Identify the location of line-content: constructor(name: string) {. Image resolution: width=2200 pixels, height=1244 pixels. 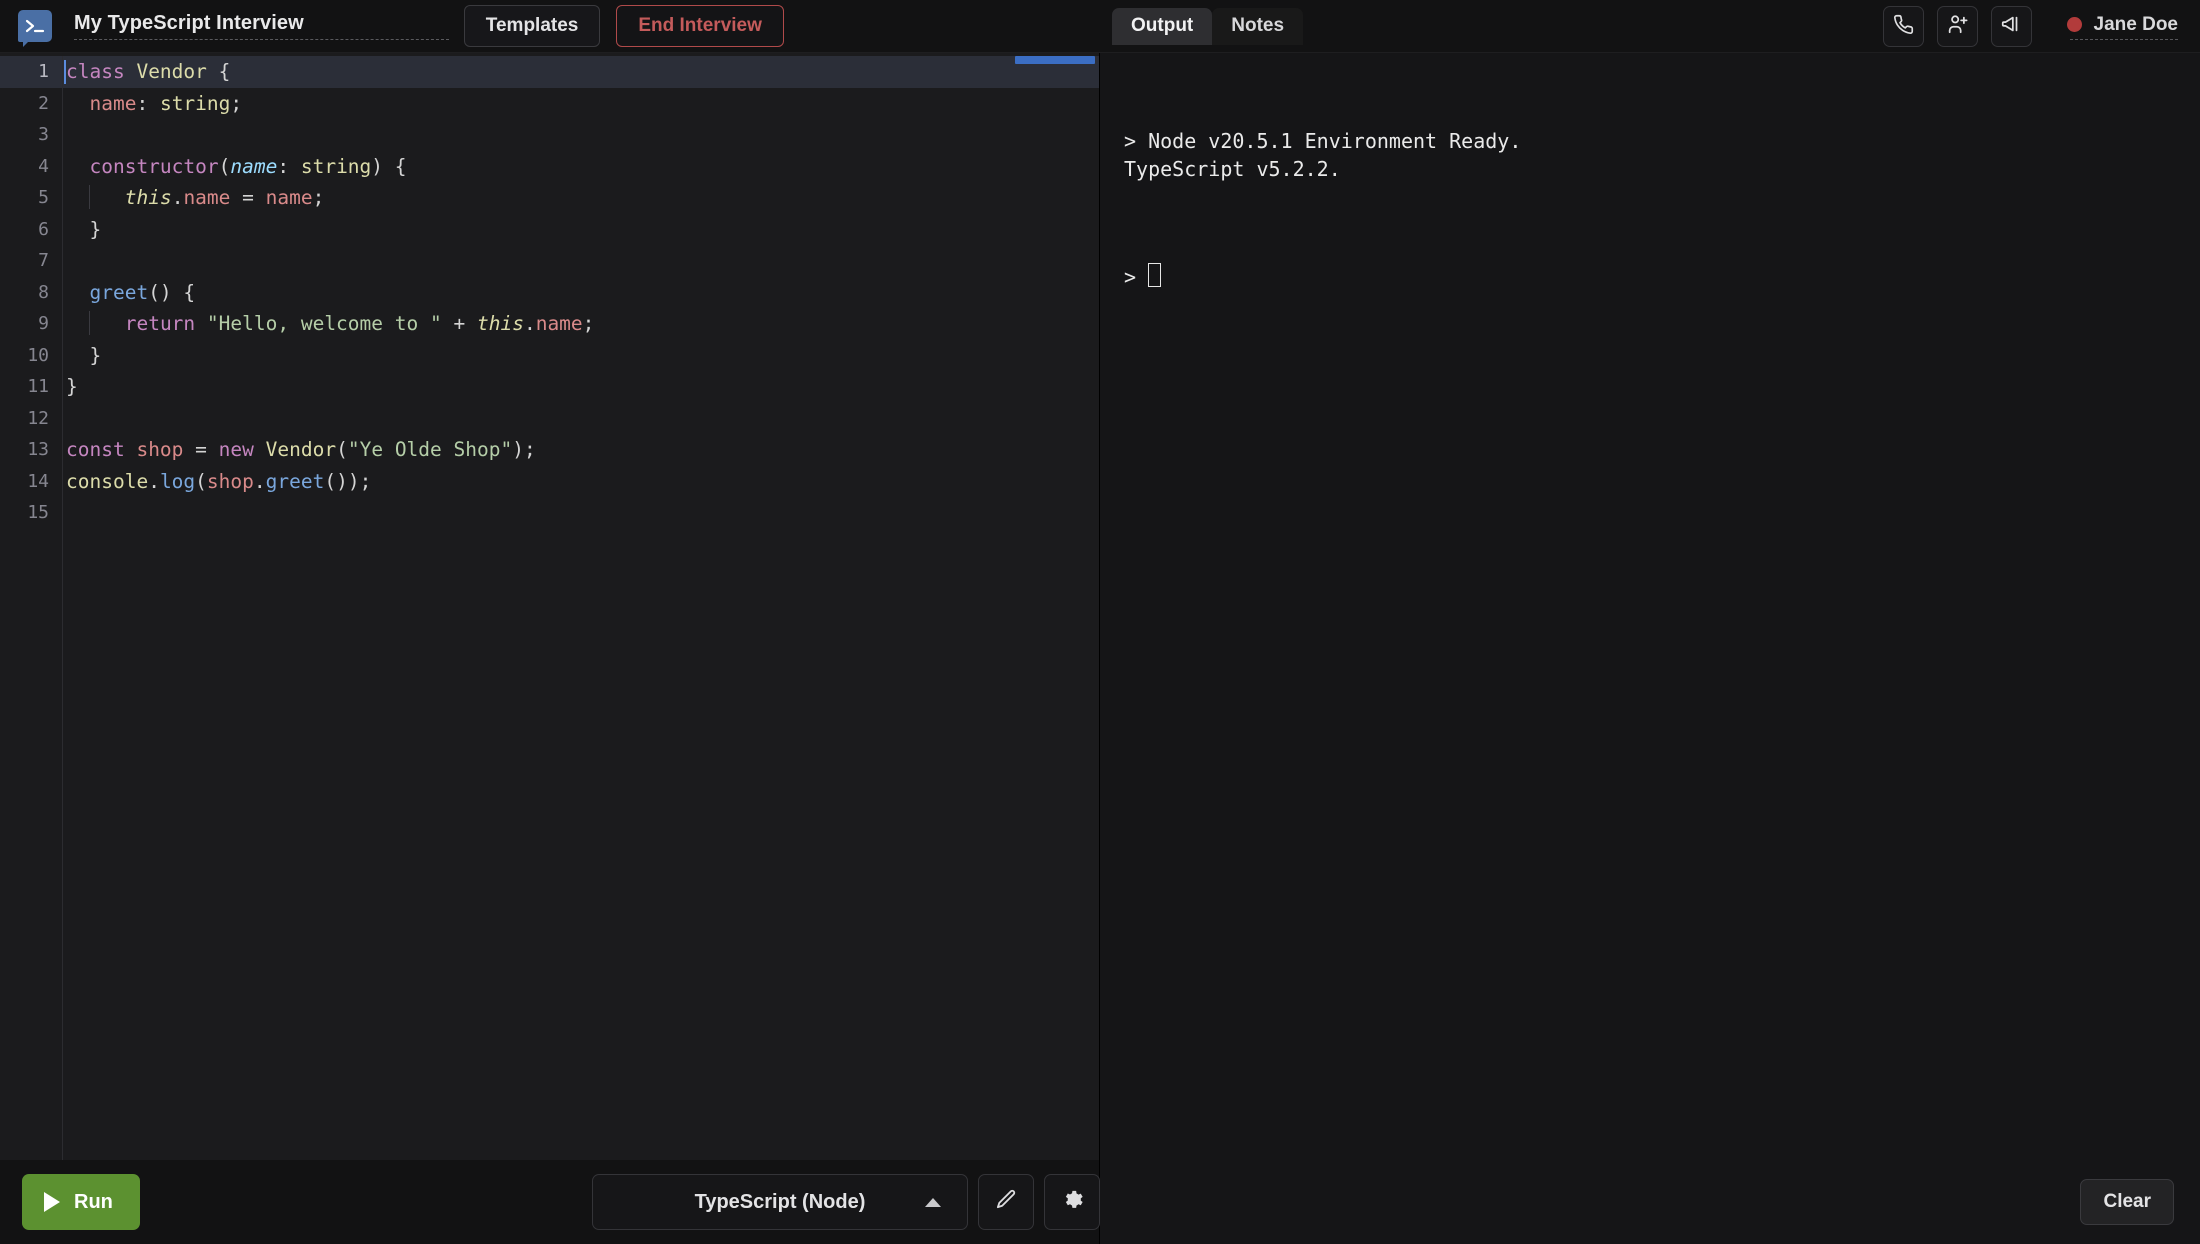
(248, 166).